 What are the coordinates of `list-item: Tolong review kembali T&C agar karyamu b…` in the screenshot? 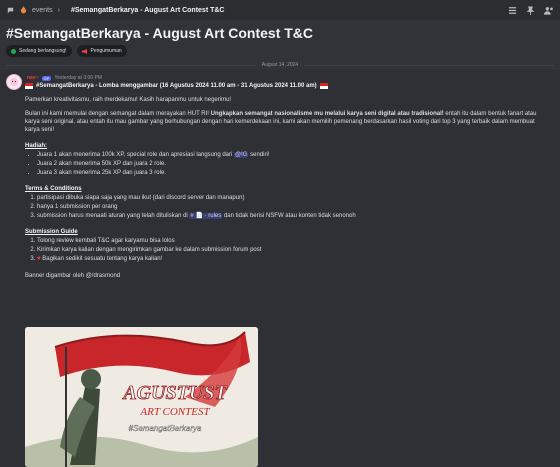 It's located at (293, 241).